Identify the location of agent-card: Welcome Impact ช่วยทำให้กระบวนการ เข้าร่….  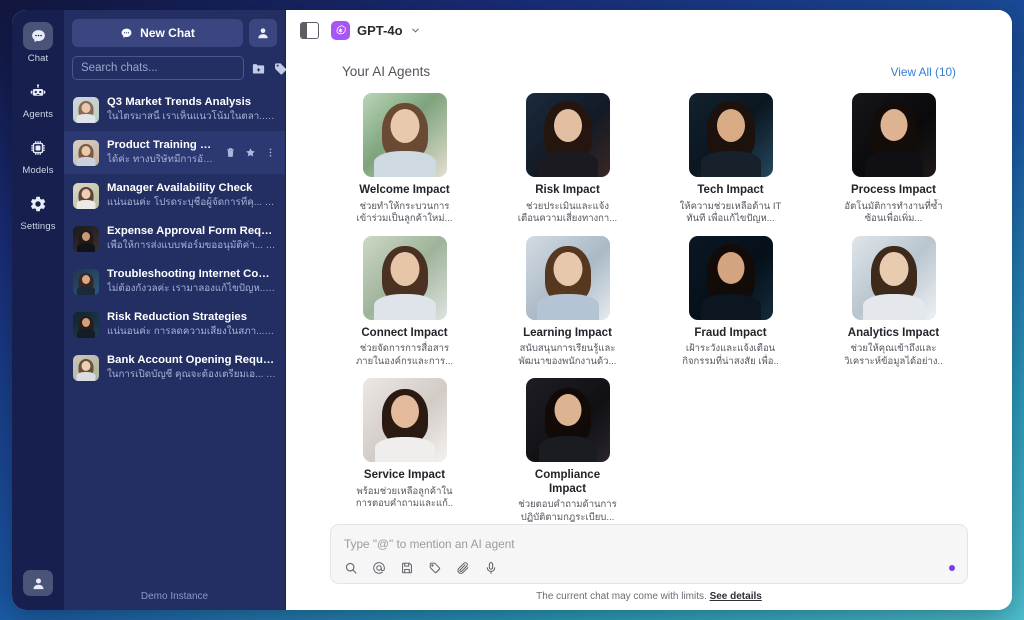
(404, 159).